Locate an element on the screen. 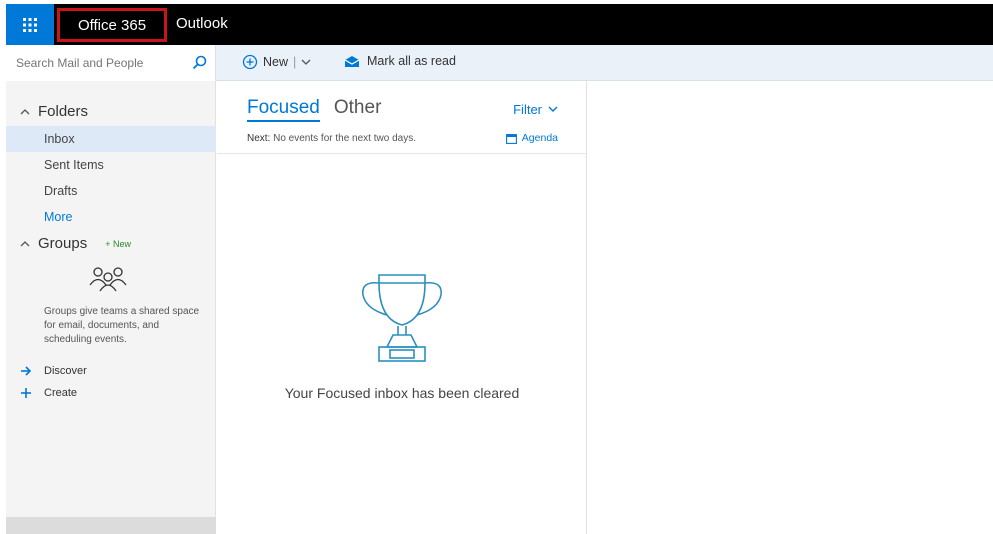 The height and width of the screenshot is (534, 993). mark-all-read-label: Mark all as read is located at coordinates (411, 61).